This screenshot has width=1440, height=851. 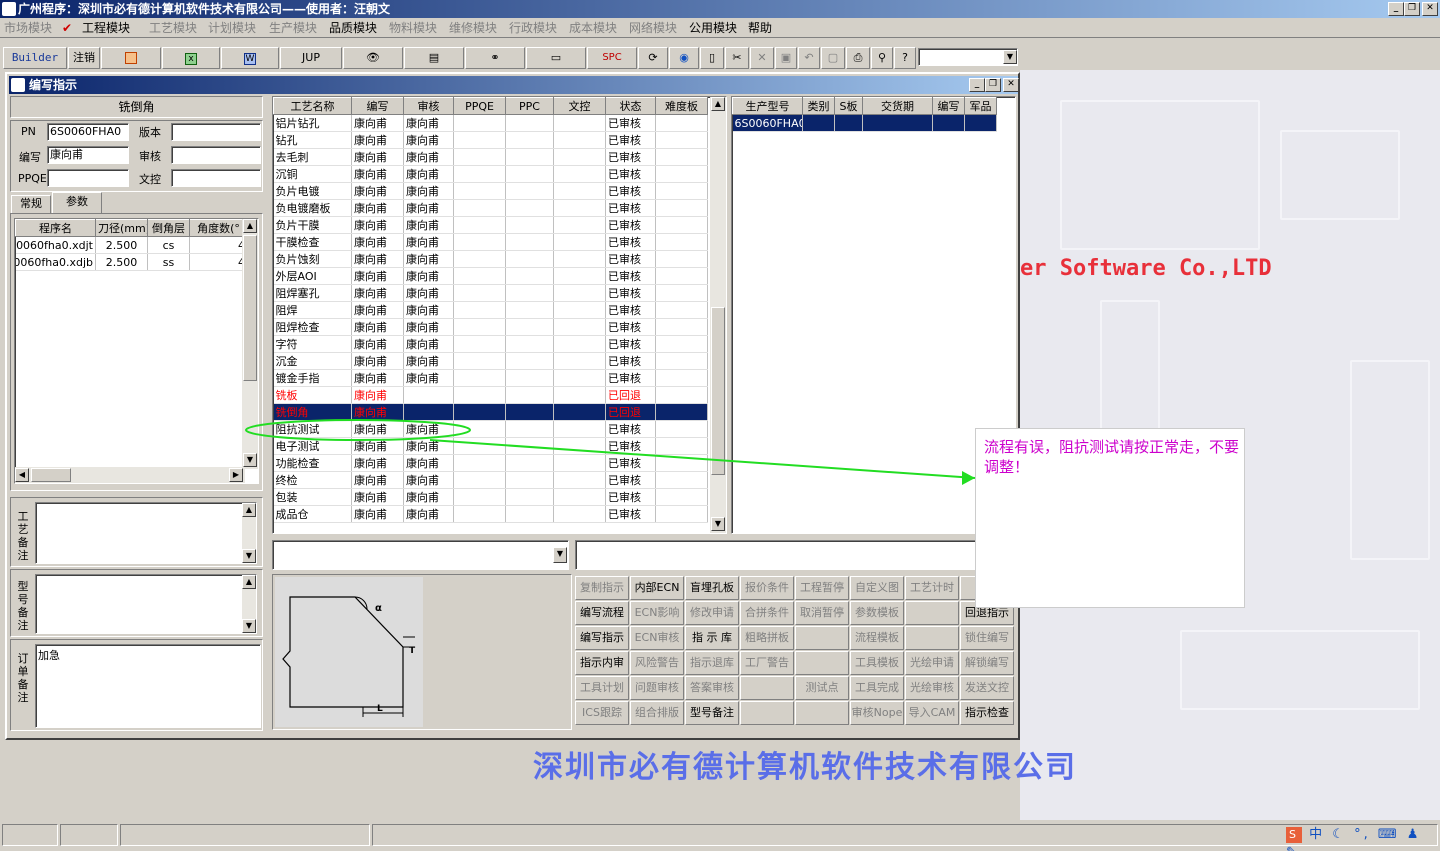 I want to click on model-row: 6S0060FHA0, so click(x=864, y=123).